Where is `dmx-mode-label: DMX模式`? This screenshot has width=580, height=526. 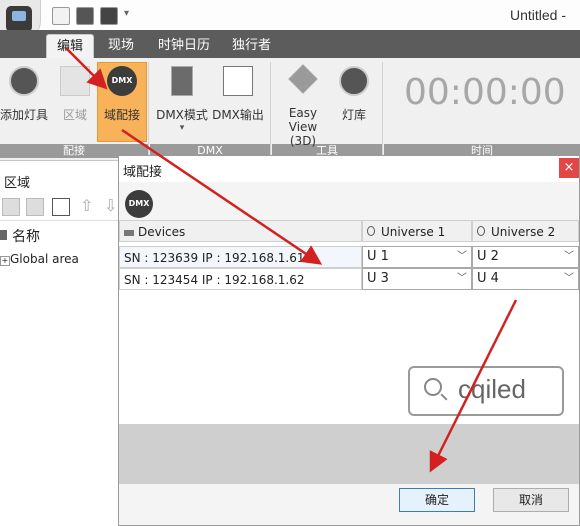 dmx-mode-label: DMX模式 is located at coordinates (182, 115).